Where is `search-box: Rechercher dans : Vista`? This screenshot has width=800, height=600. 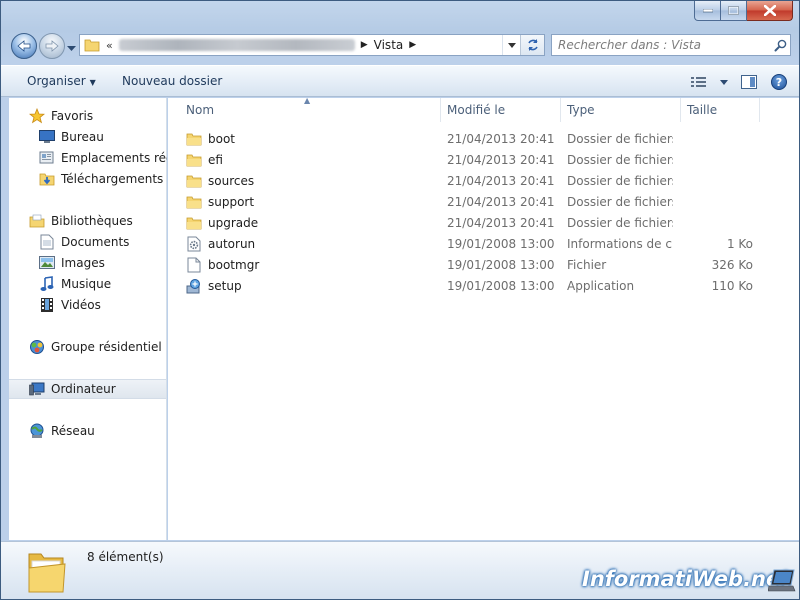 search-box: Rechercher dans : Vista is located at coordinates (671, 45).